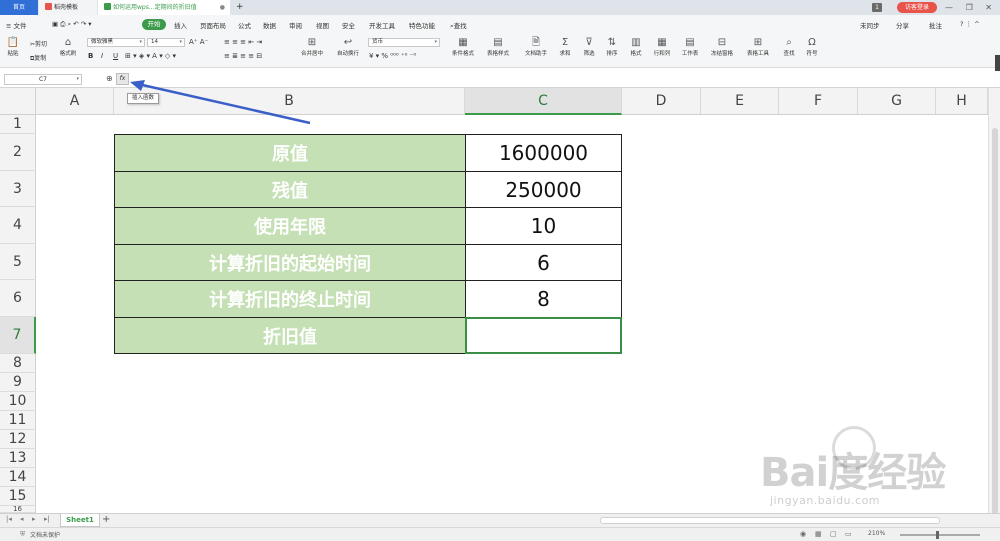  Describe the element at coordinates (220, 102) in the screenshot. I see `annotation-arrow` at that location.